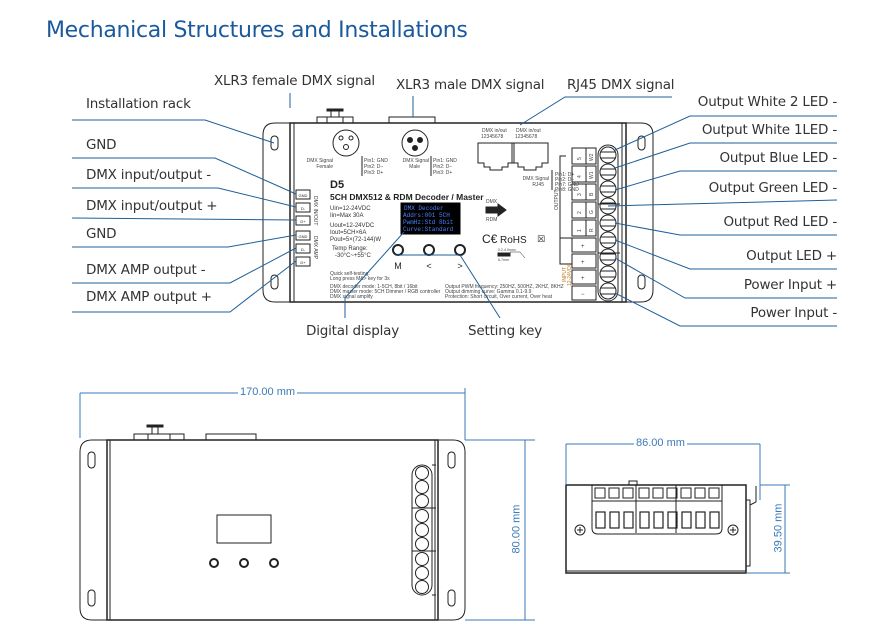 The image size is (895, 641). What do you see at coordinates (428, 222) in the screenshot?
I see `oled-line: PwmHz:Std 8bit` at bounding box center [428, 222].